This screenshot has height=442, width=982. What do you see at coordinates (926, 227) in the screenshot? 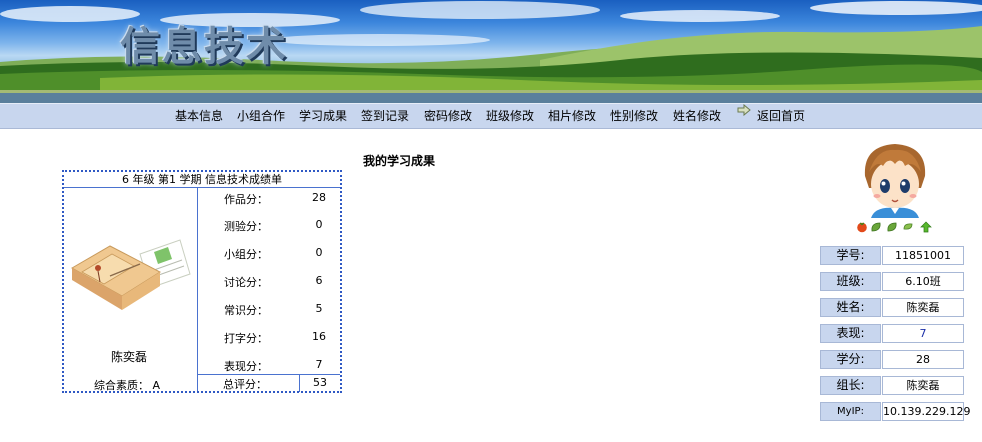
I see `up-arrow-icon` at bounding box center [926, 227].